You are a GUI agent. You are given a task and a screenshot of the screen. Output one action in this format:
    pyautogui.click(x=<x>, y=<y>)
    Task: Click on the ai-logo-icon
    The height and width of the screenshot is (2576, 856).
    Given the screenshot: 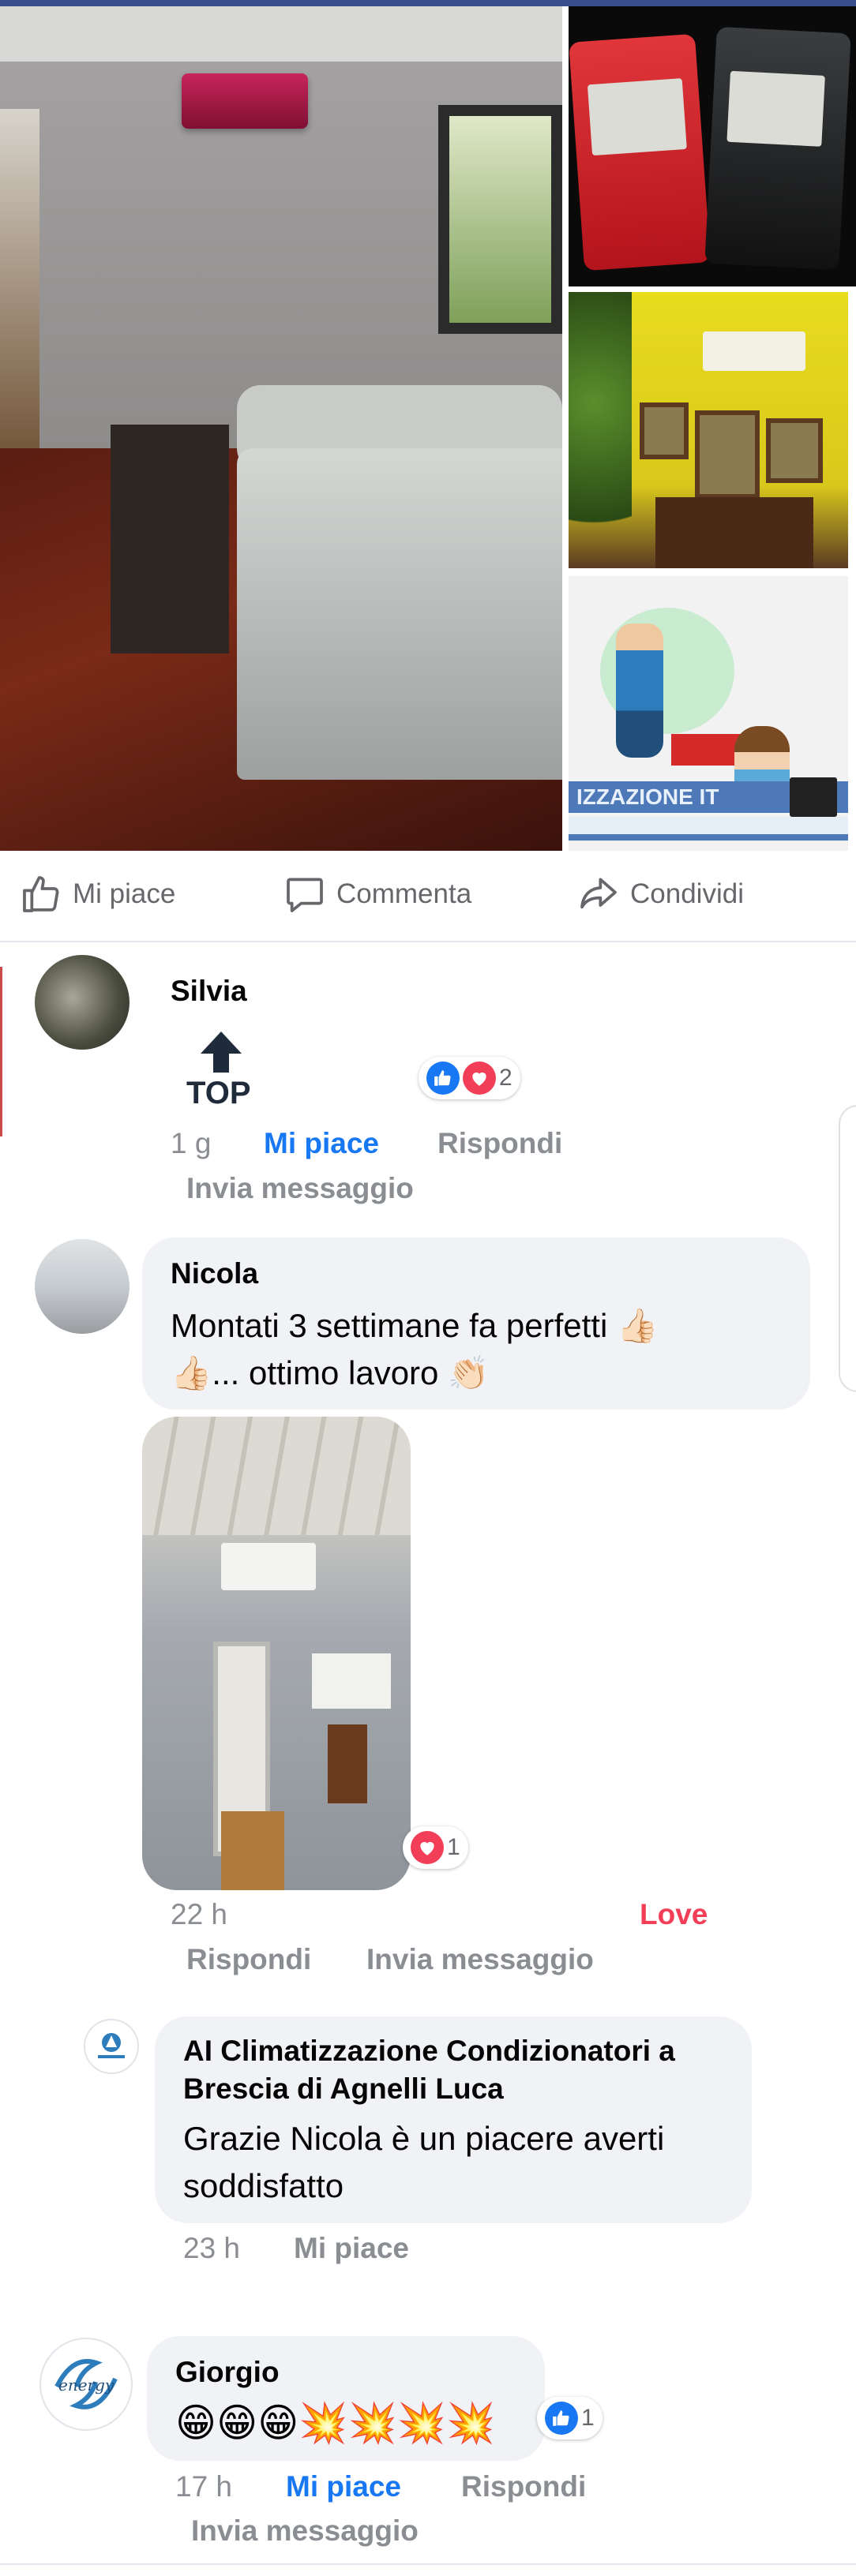 What is the action you would take?
    pyautogui.click(x=111, y=2045)
    